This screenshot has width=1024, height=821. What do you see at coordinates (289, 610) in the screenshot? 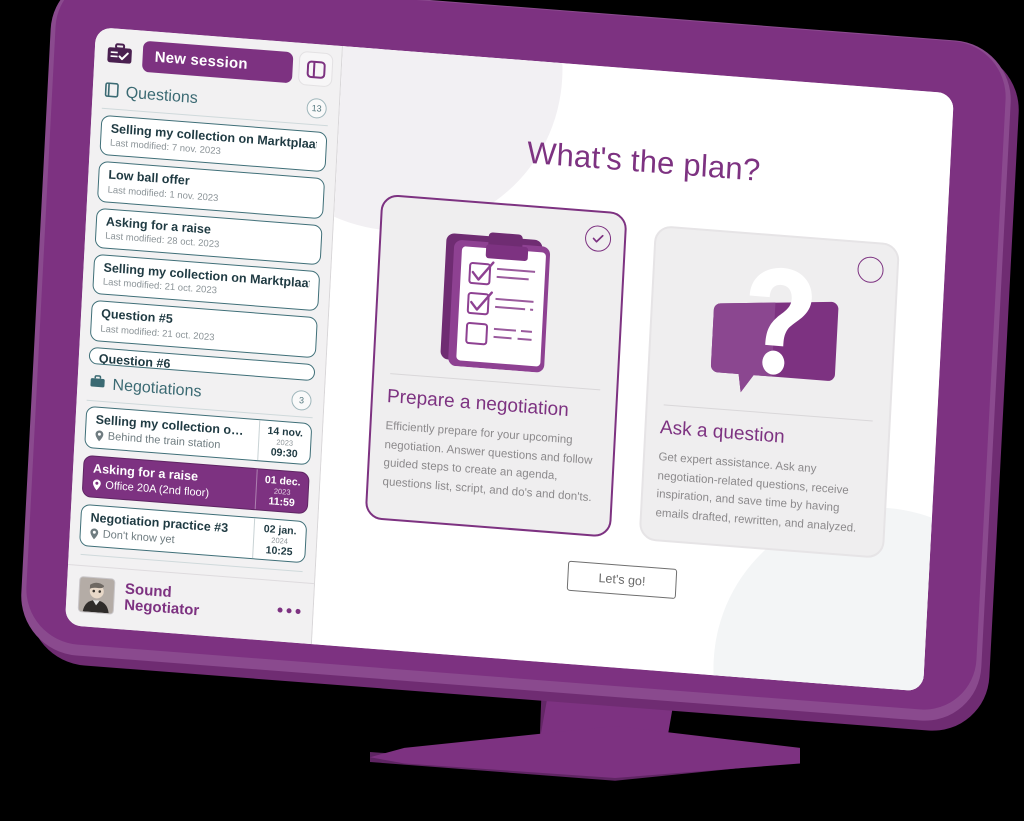
I see `more-options-icon` at bounding box center [289, 610].